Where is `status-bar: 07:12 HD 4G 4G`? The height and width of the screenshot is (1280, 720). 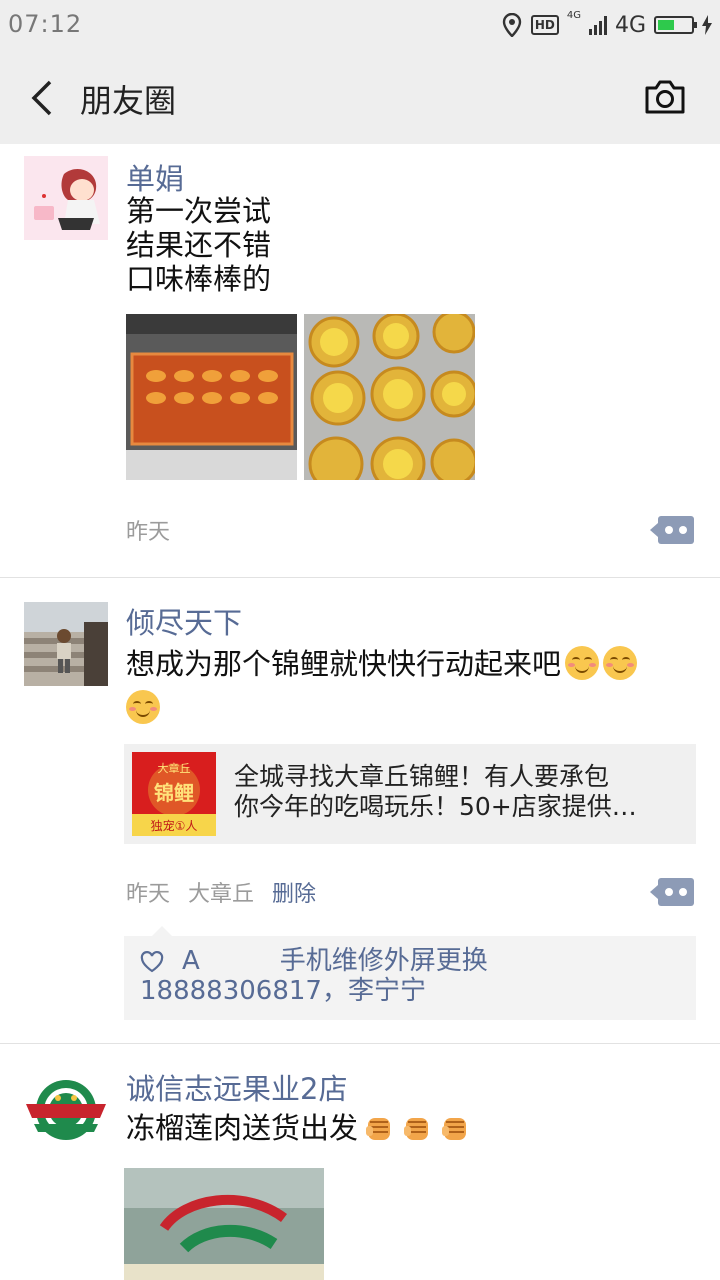 status-bar: 07:12 HD 4G 4G is located at coordinates (360, 25).